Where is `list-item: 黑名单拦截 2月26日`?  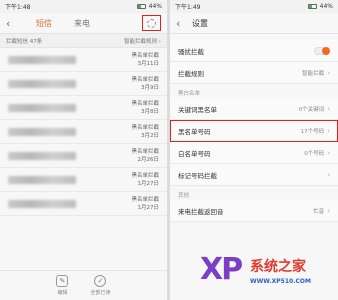
list-item: 黑名单拦截 2月26日 is located at coordinates (83, 156).